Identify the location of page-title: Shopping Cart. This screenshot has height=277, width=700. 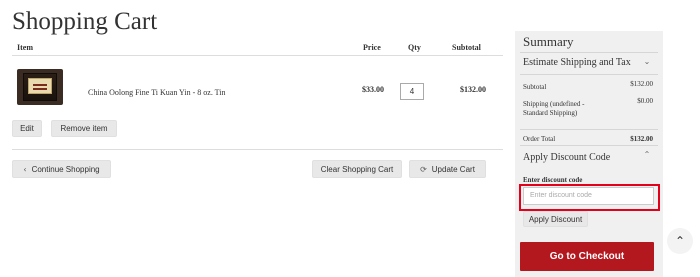
(85, 21).